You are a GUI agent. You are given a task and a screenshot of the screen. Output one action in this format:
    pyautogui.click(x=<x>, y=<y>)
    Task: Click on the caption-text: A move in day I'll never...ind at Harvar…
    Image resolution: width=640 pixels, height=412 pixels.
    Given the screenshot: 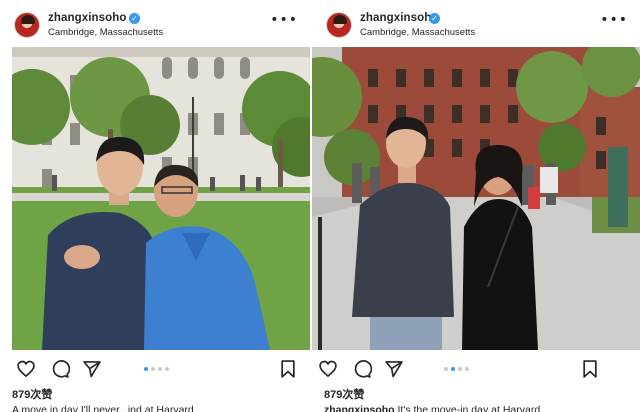 What is the action you would take?
    pyautogui.click(x=103, y=408)
    